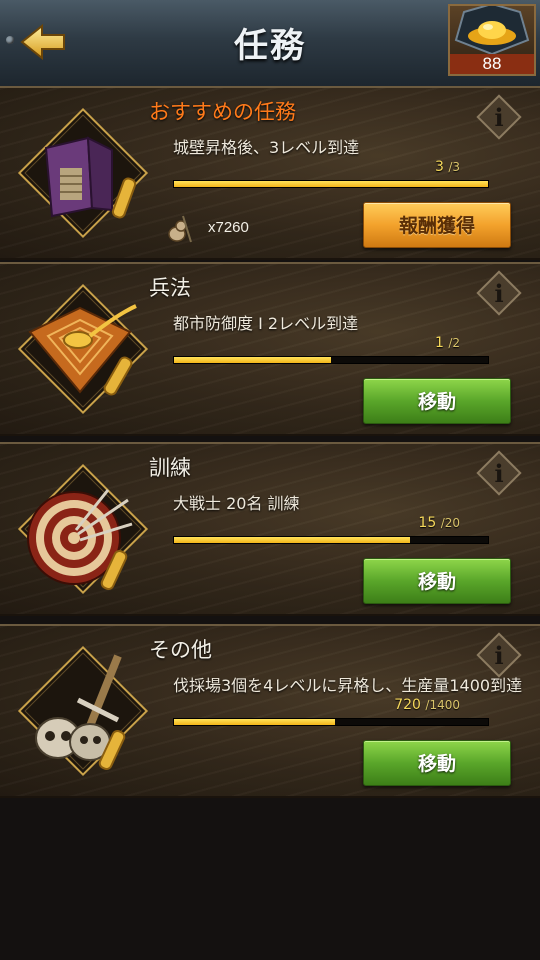 This screenshot has width=540, height=960. I want to click on quest-title: その他, so click(180, 650).